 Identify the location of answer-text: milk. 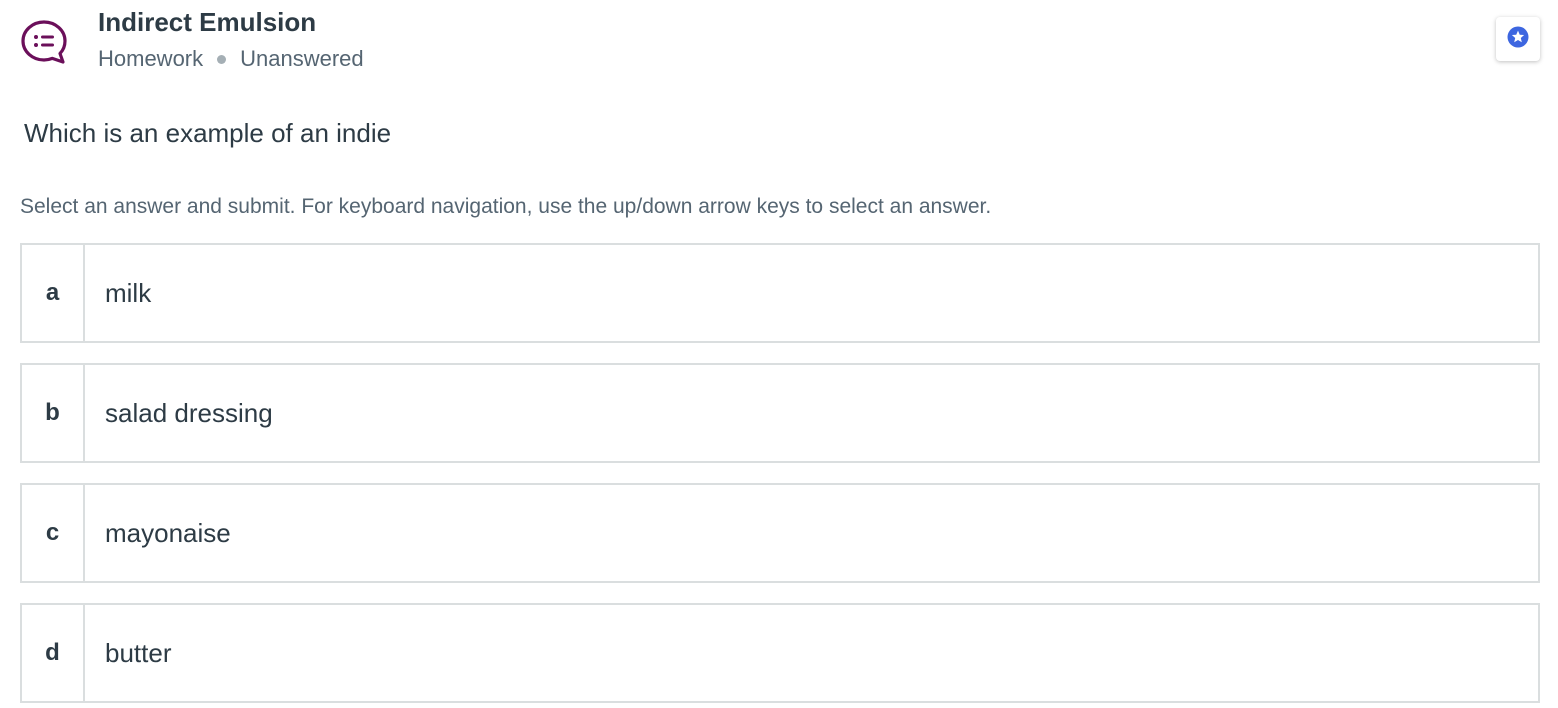
(128, 292).